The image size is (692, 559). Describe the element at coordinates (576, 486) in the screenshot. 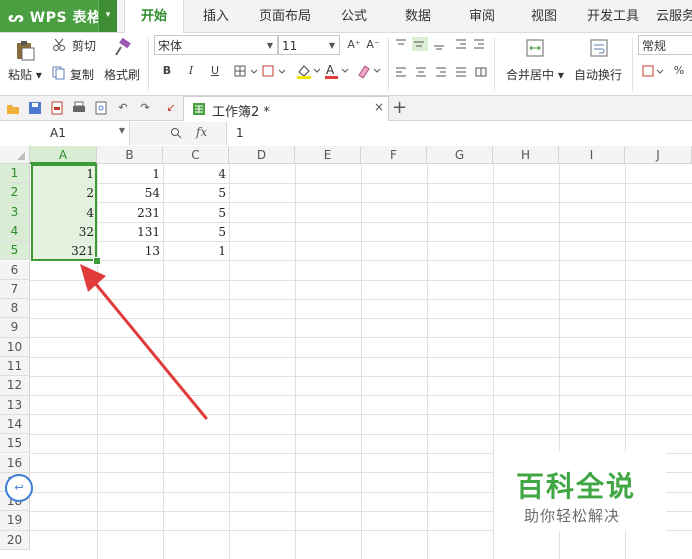

I see `watermark-title: 百科全说` at that location.